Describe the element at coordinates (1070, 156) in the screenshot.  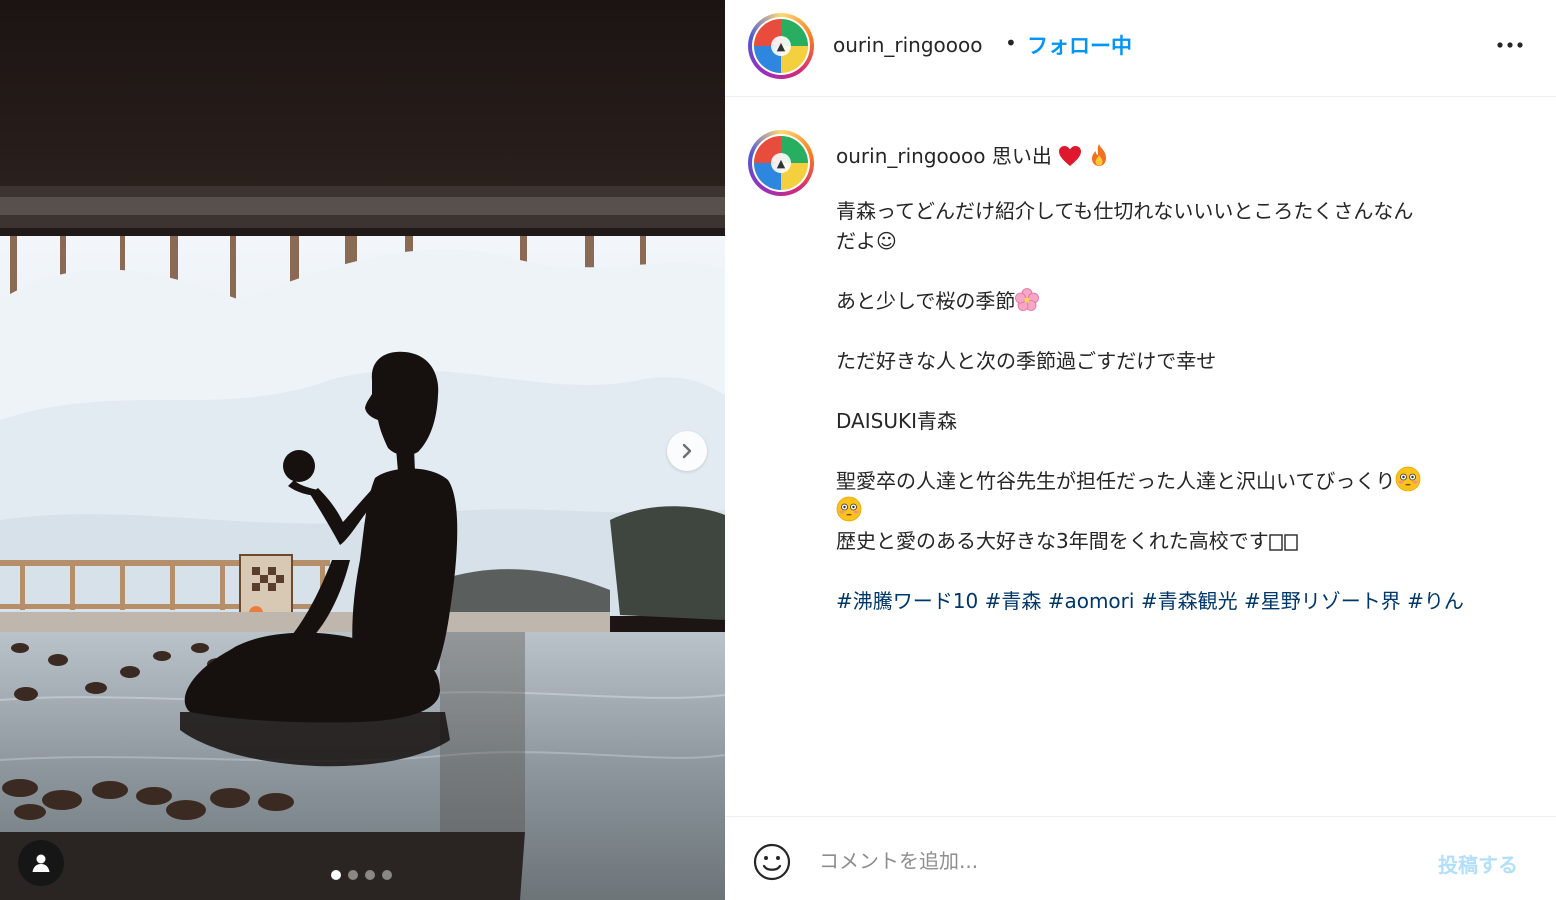
I see `heart-icon` at that location.